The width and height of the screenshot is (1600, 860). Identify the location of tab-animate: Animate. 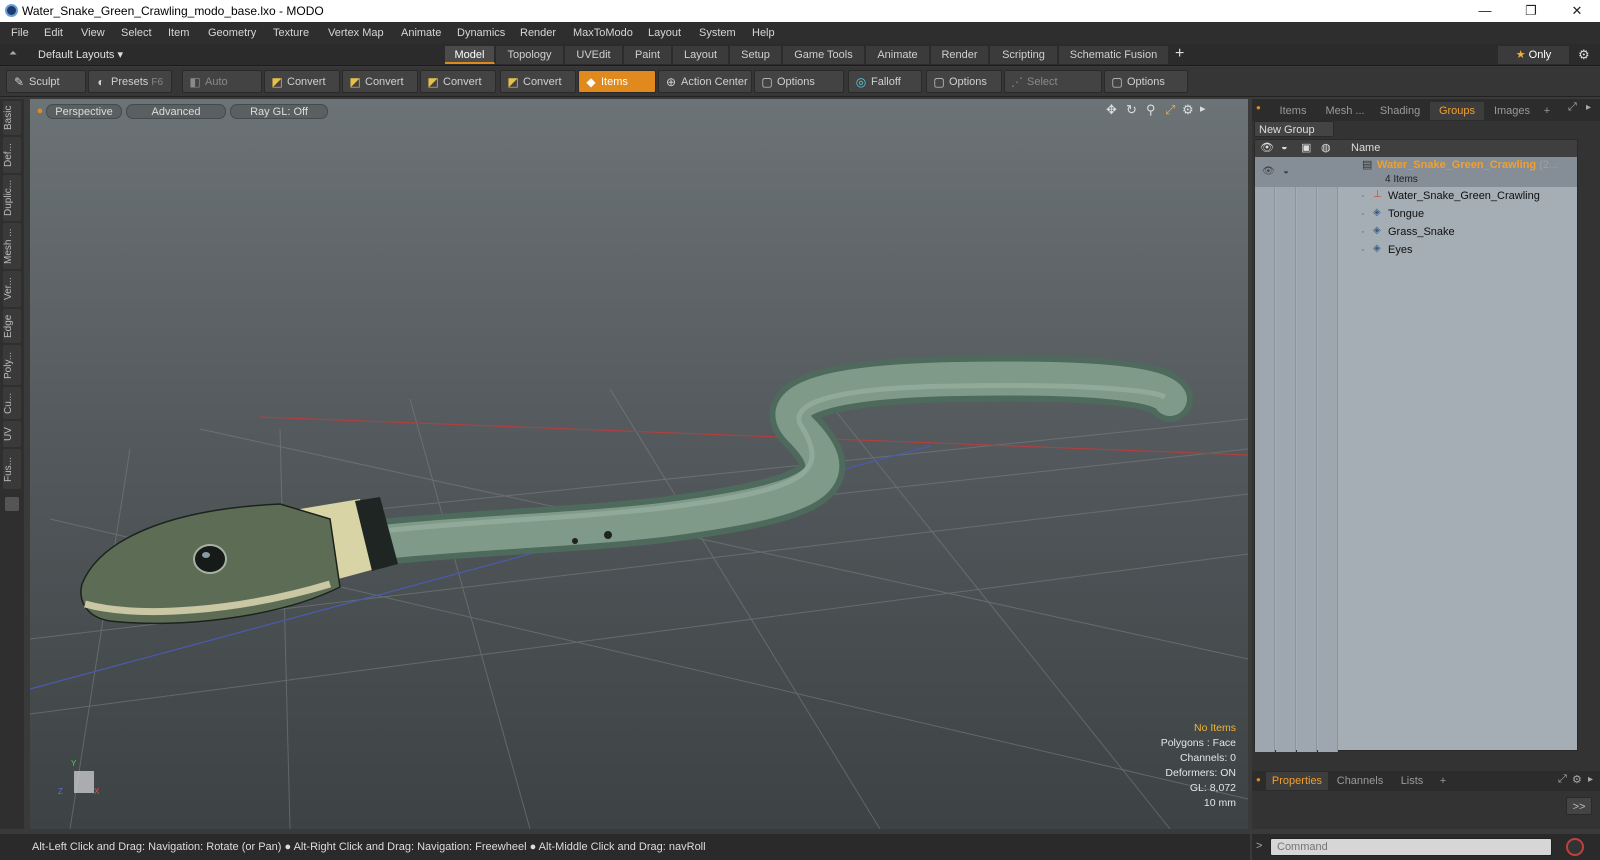
(898, 55).